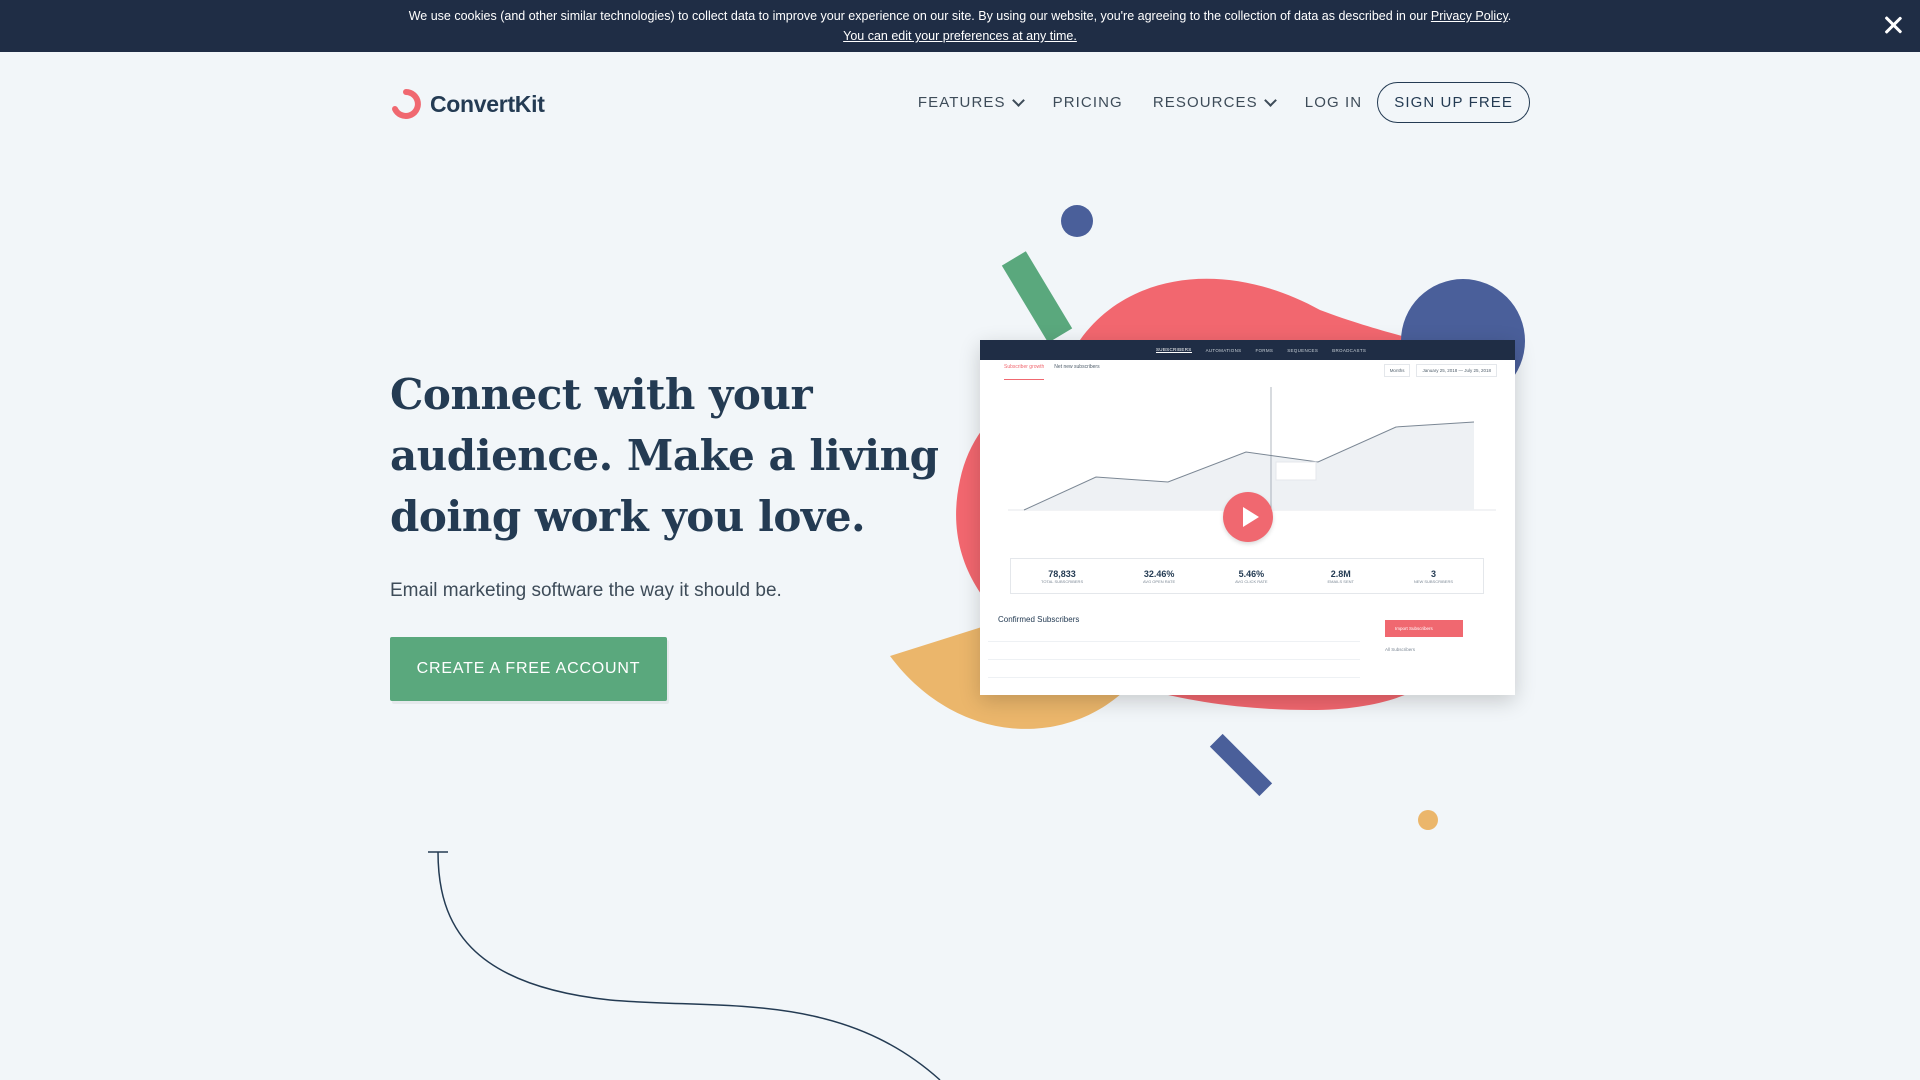 The height and width of the screenshot is (1080, 1920). What do you see at coordinates (1024, 372) in the screenshot?
I see `tab-subscriber-growth: Subscriber growth` at bounding box center [1024, 372].